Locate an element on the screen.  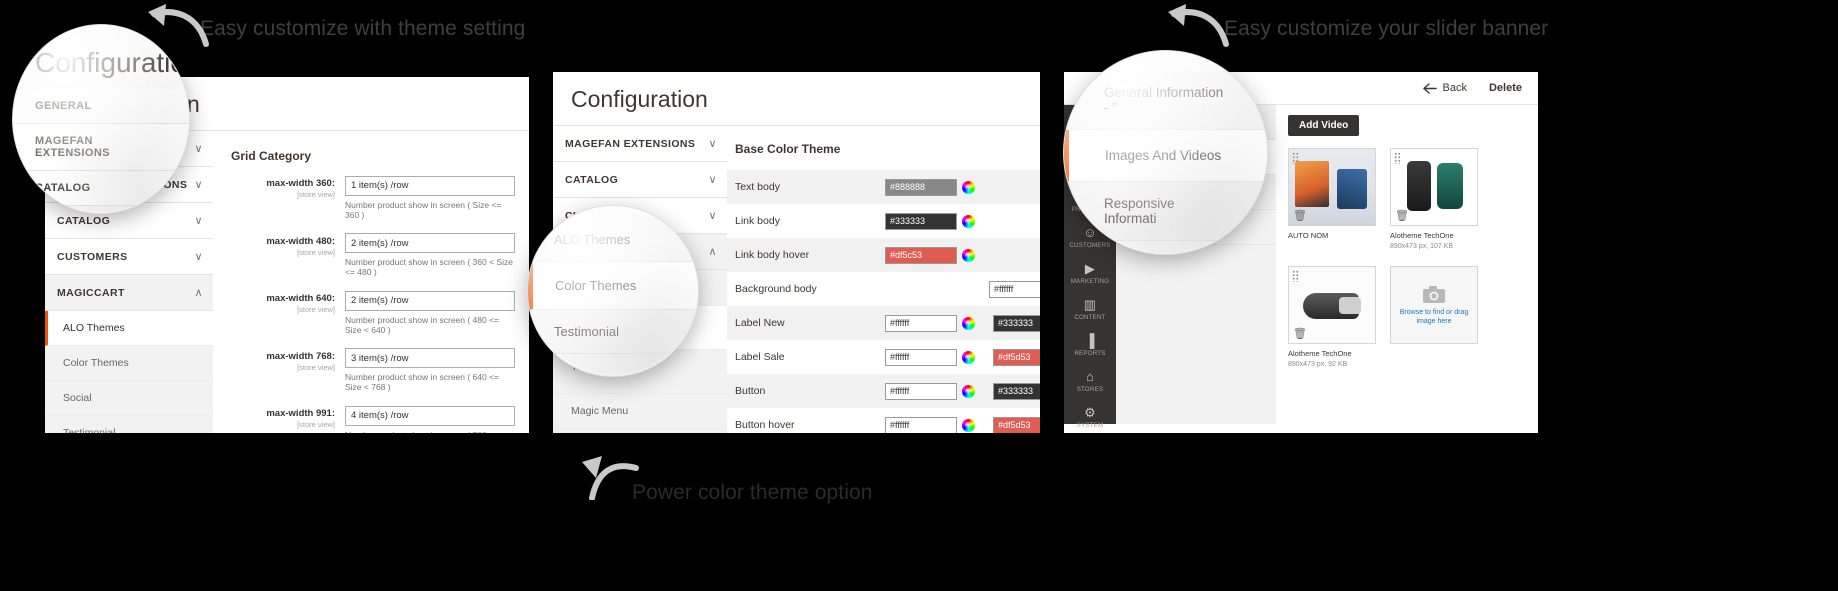
sidebar-item-social: Social is located at coordinates (129, 398).